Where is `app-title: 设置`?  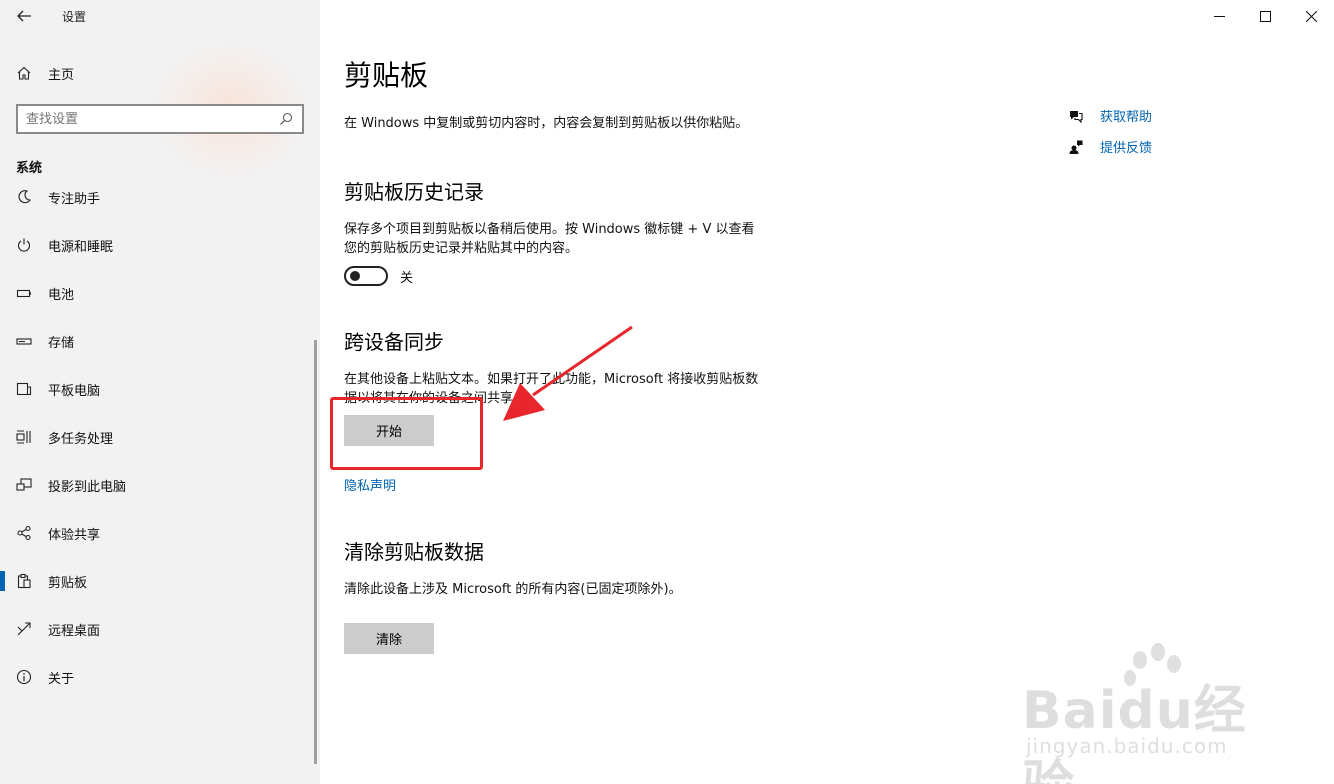 app-title: 设置 is located at coordinates (74, 16).